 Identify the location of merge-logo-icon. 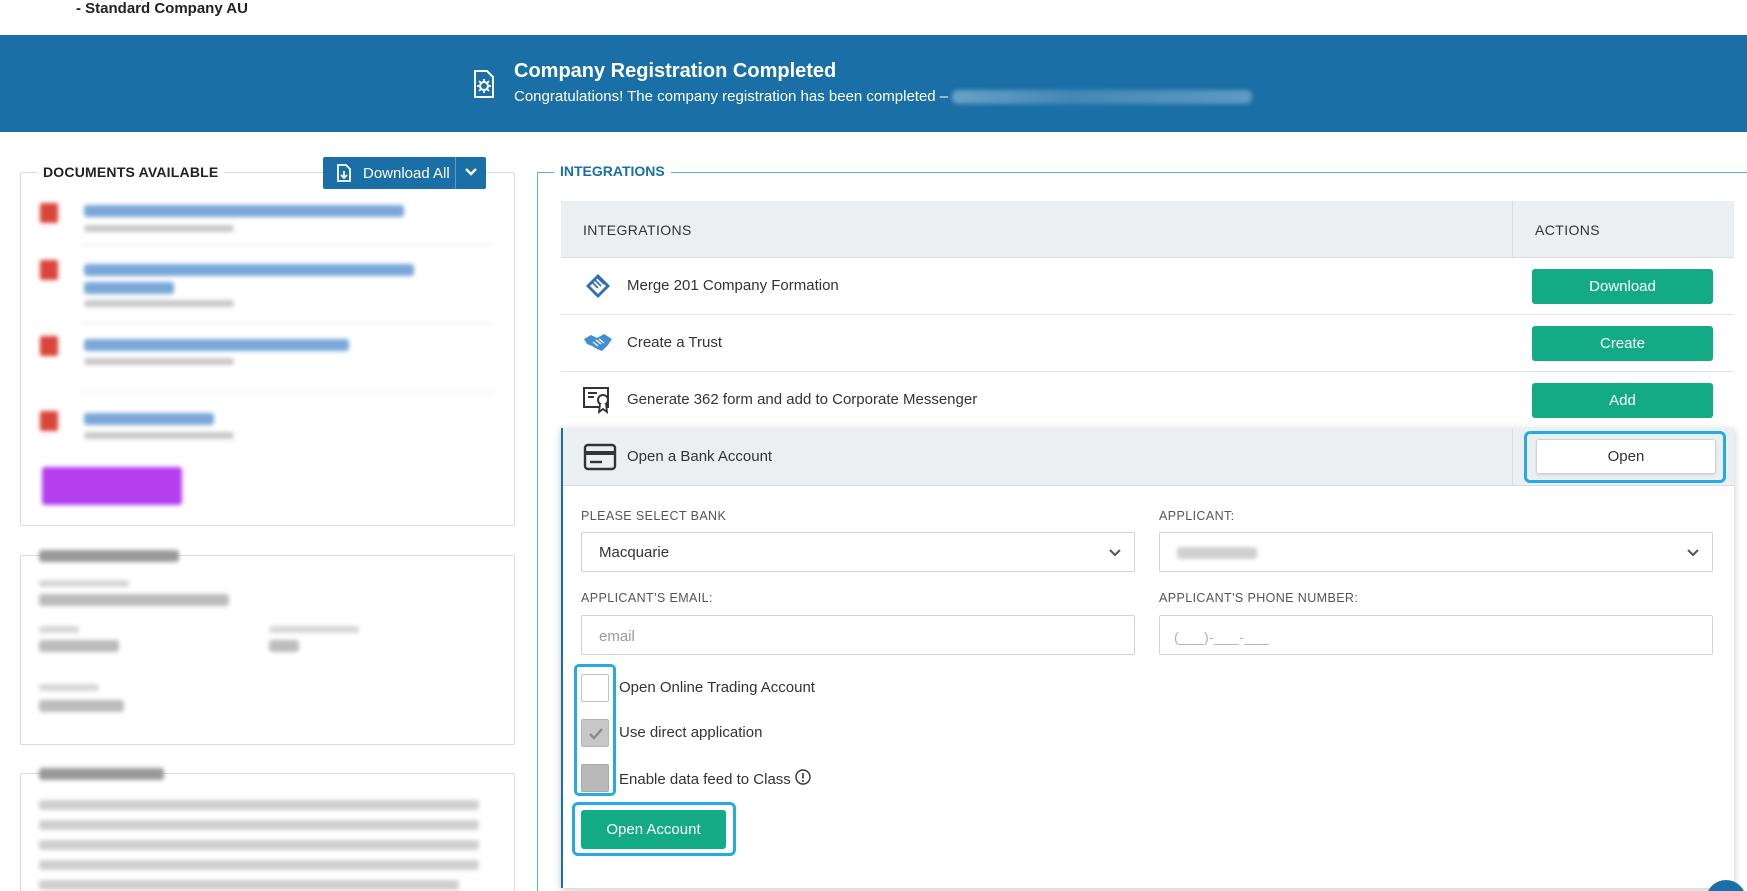
(598, 286).